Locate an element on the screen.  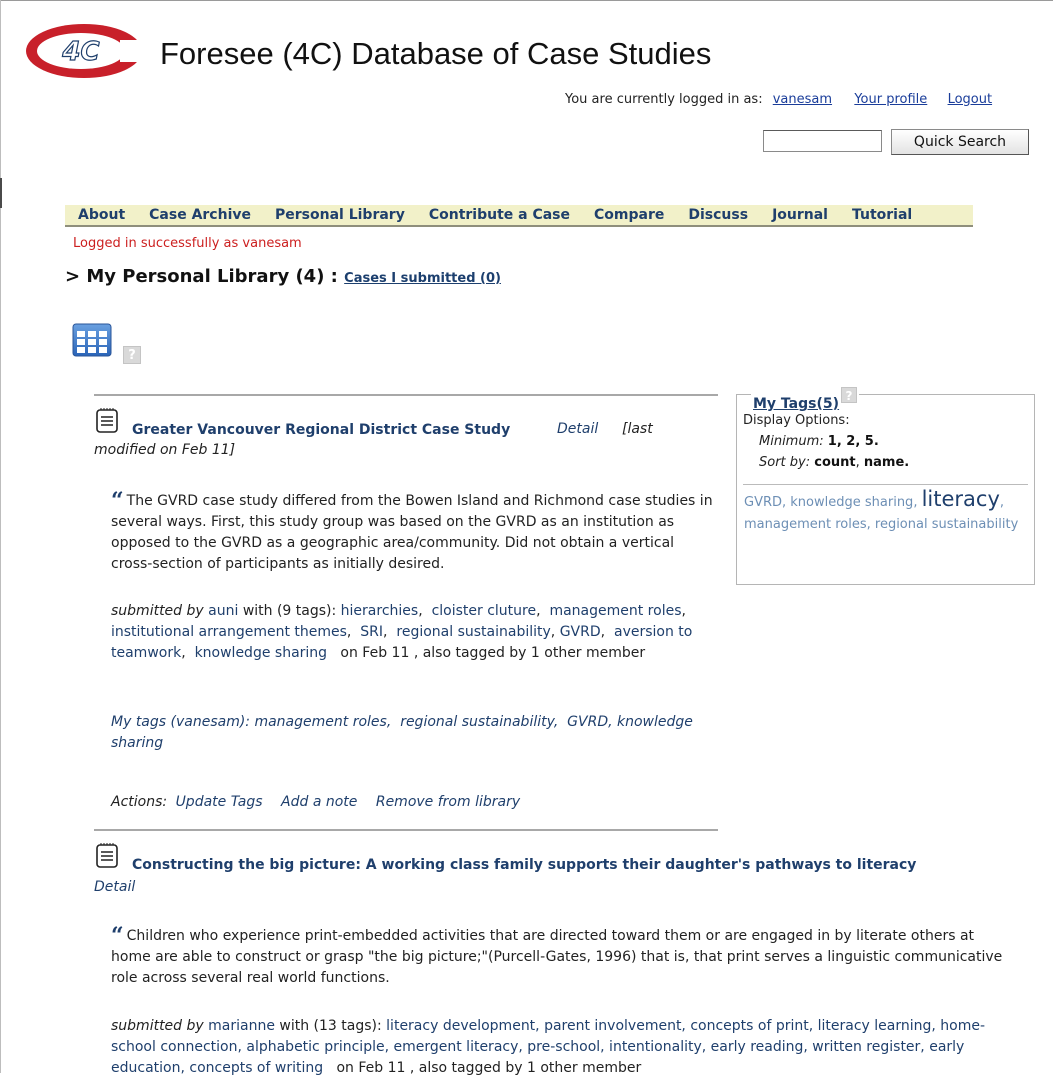
my-tag-link: management roles is located at coordinates (320, 722).